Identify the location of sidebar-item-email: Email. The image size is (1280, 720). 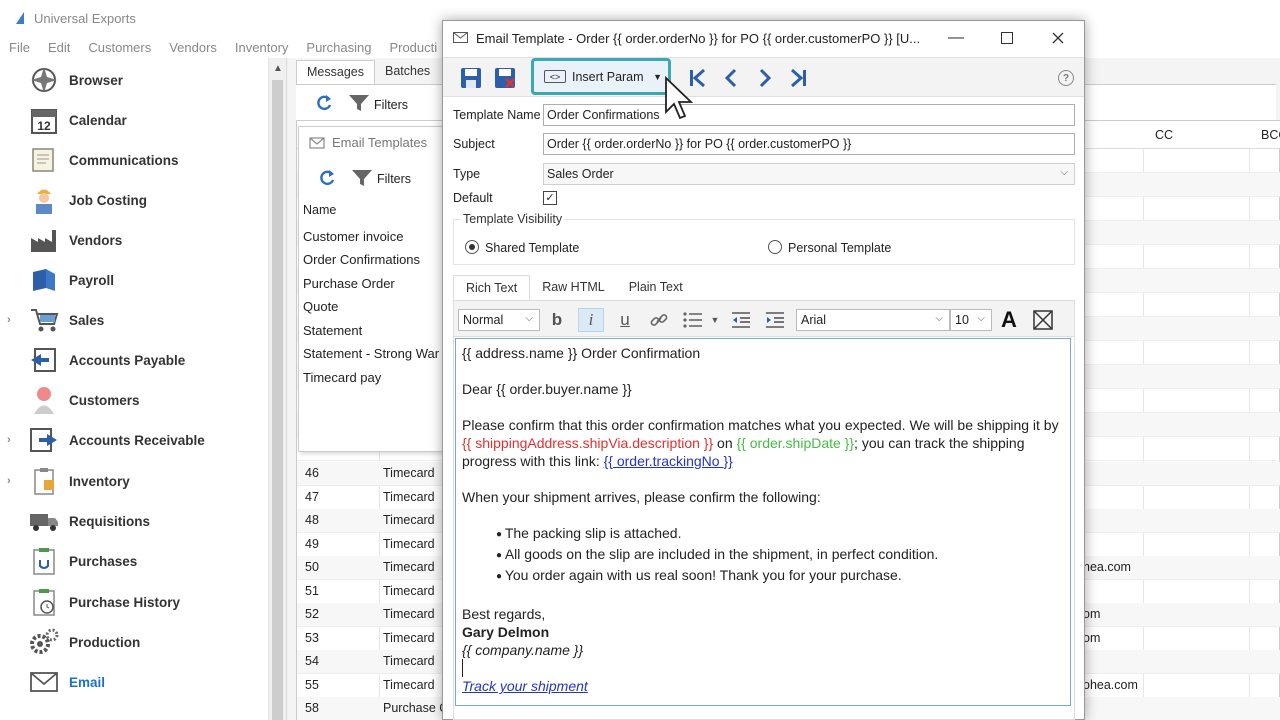
(134, 682).